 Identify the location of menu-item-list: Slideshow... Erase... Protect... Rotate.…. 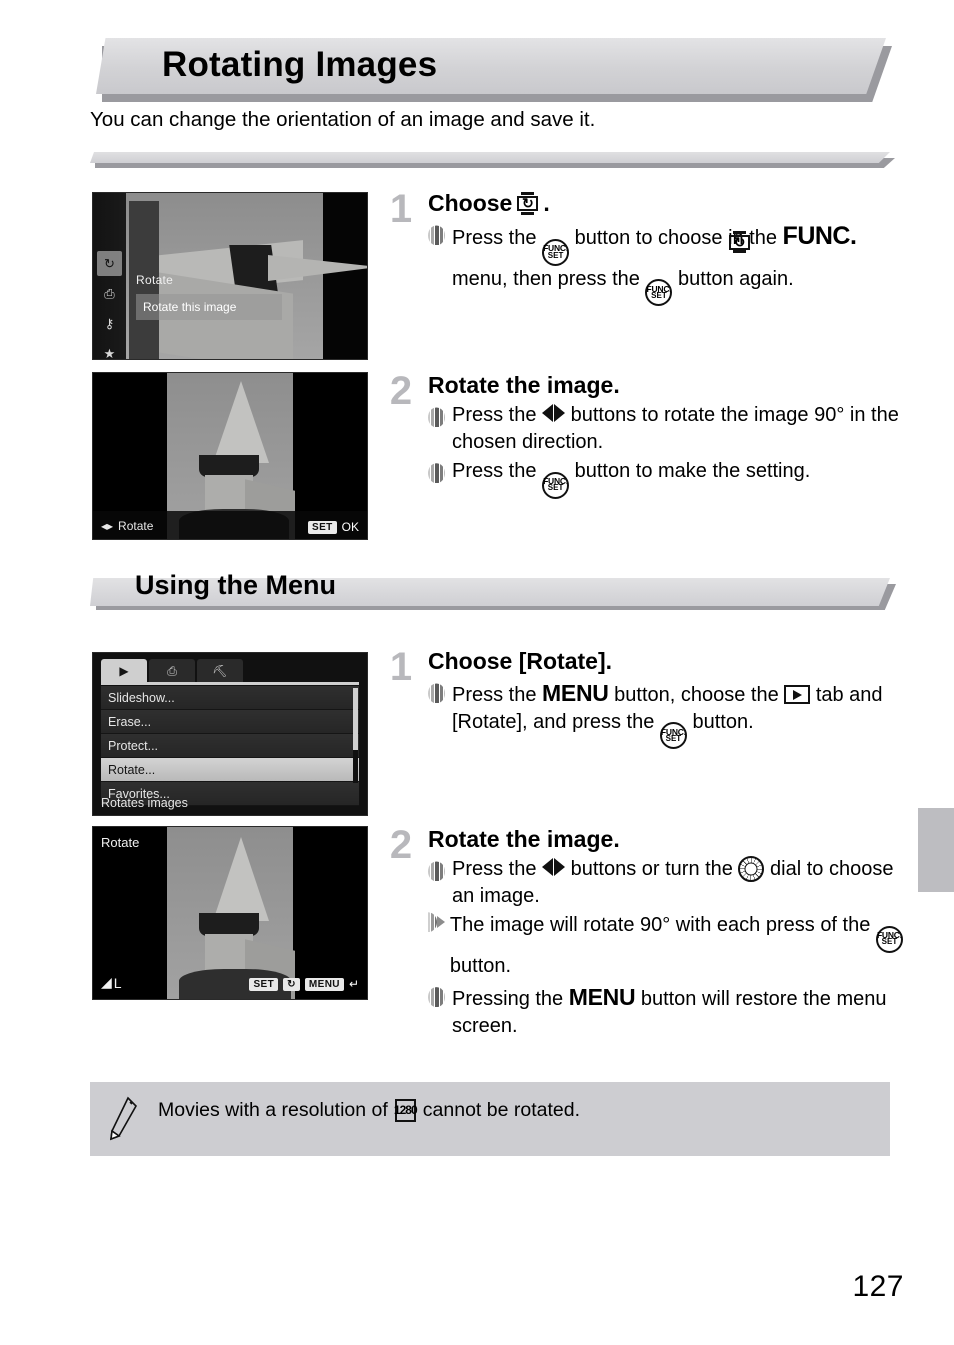
(230, 746).